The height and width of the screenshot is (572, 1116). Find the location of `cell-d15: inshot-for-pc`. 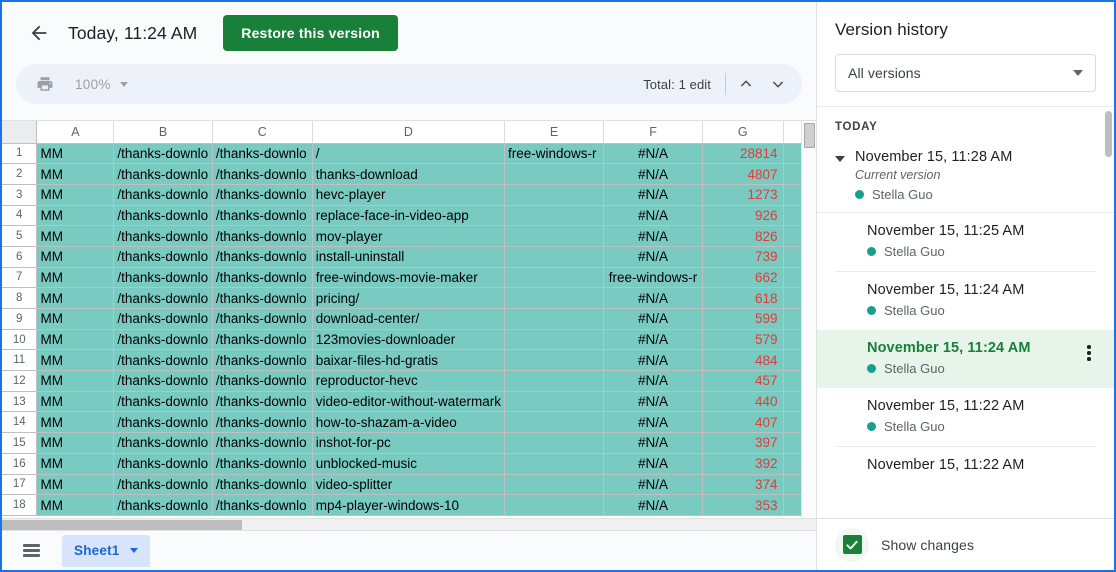

cell-d15: inshot-for-pc is located at coordinates (409, 443).